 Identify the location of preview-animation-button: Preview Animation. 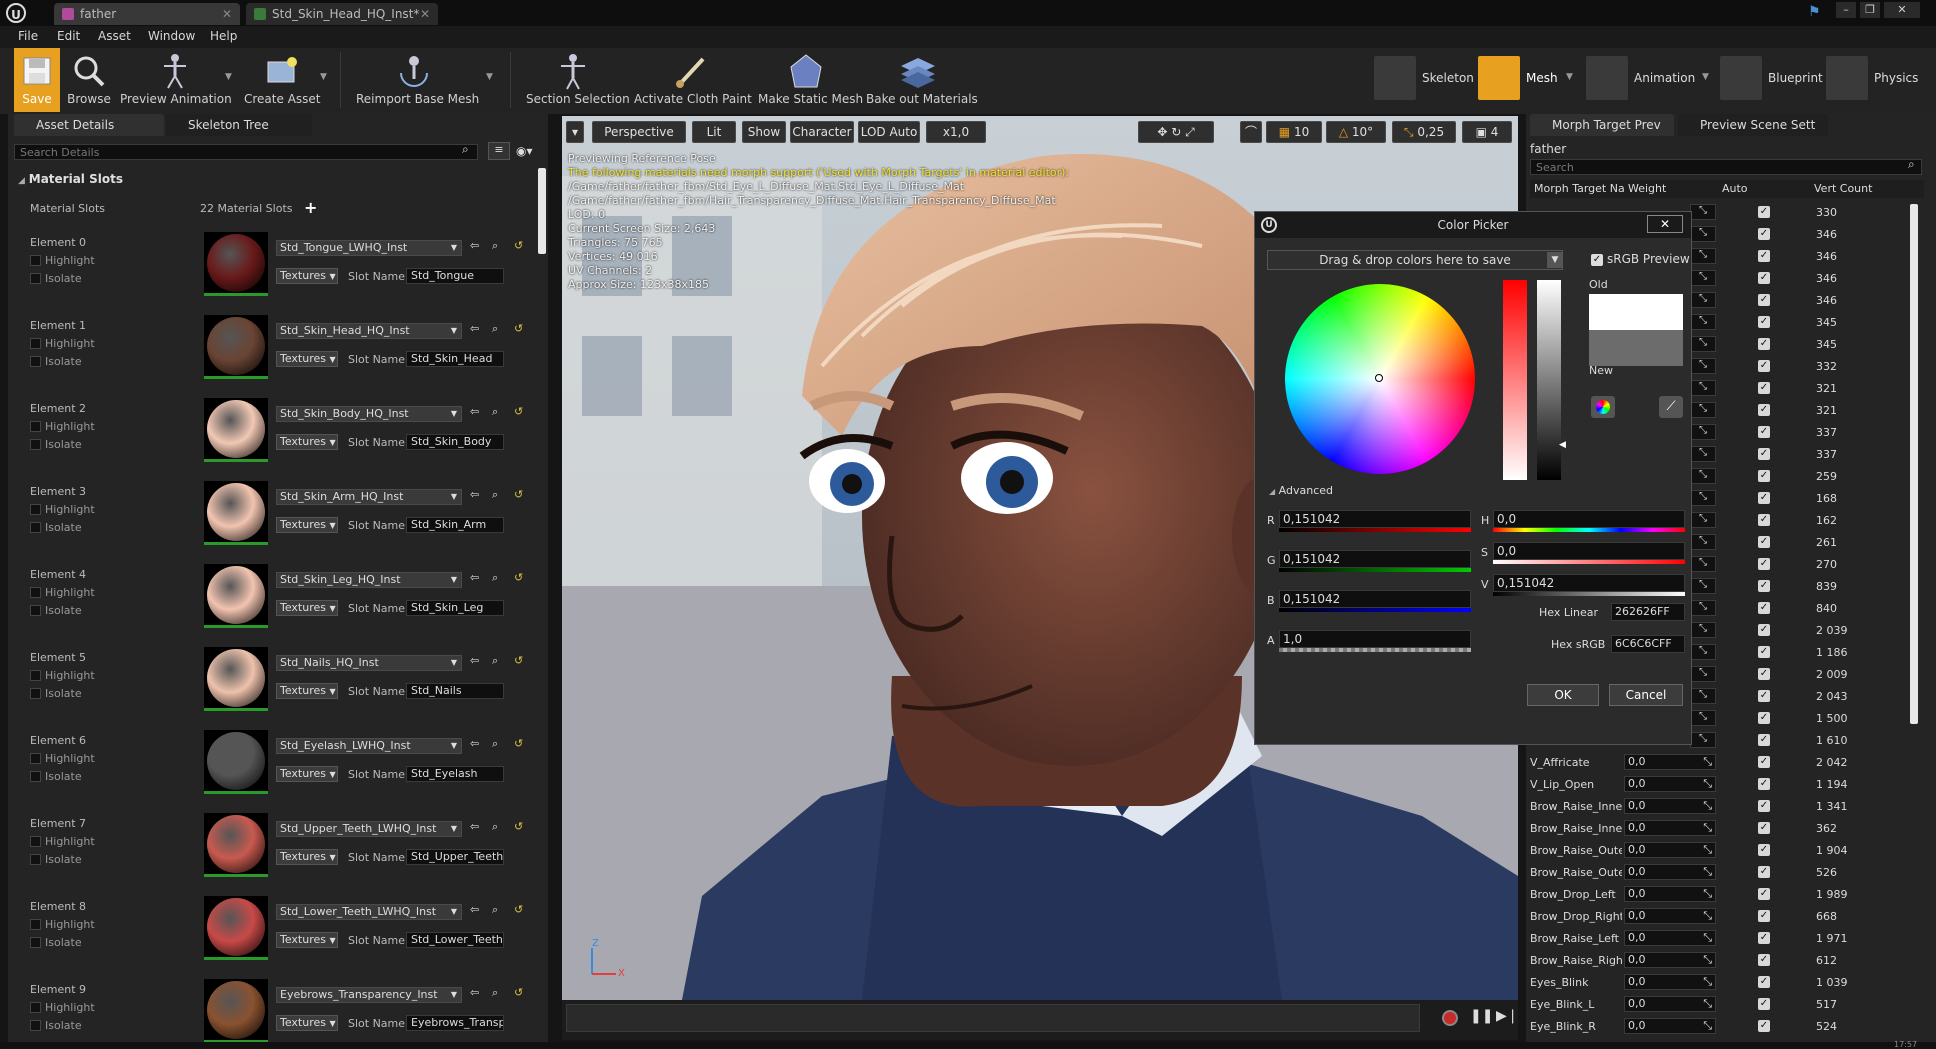
(176, 80).